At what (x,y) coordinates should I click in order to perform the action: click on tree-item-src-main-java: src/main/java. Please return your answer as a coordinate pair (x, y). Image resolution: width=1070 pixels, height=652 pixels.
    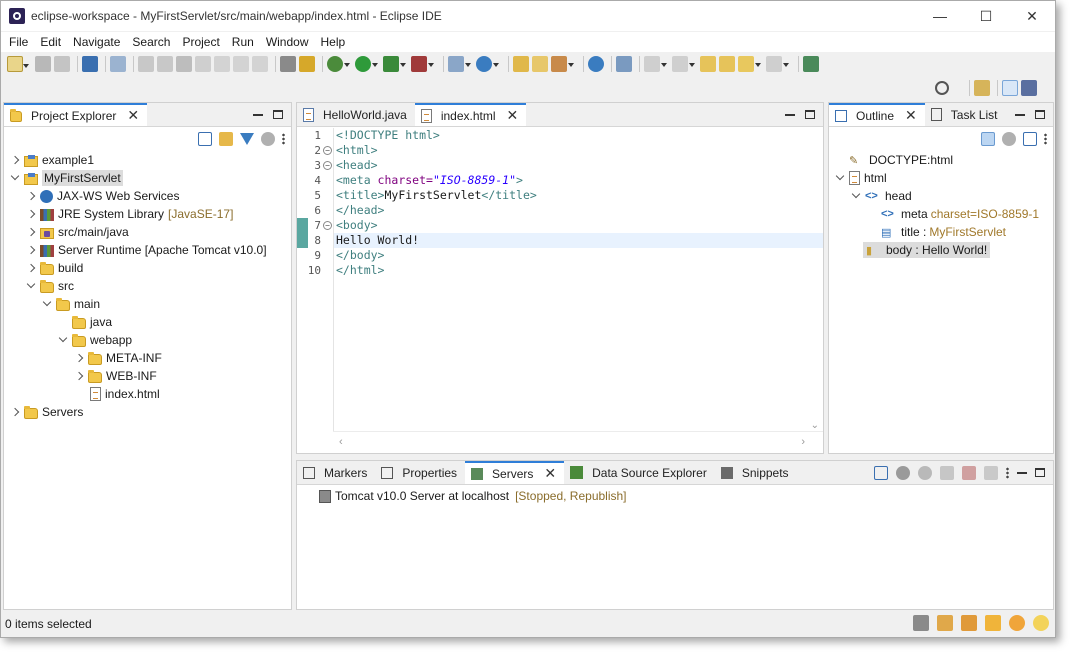
    Looking at the image, I should click on (147, 232).